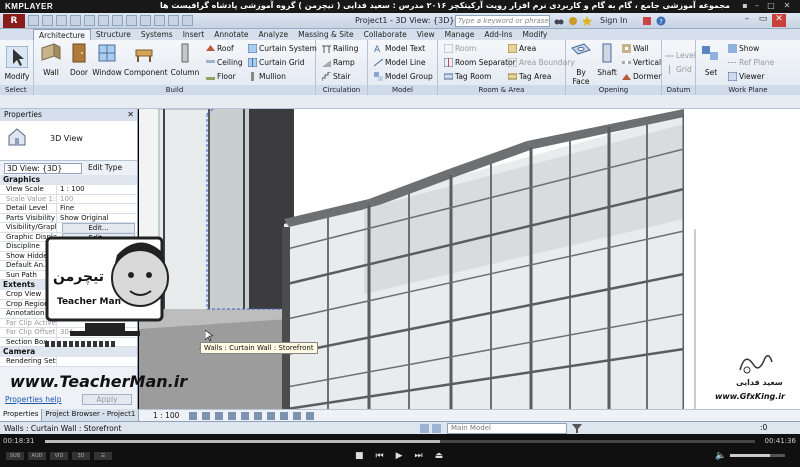 The width and height of the screenshot is (800, 467). Describe the element at coordinates (146, 59) in the screenshot. I see `component-button: Component` at that location.